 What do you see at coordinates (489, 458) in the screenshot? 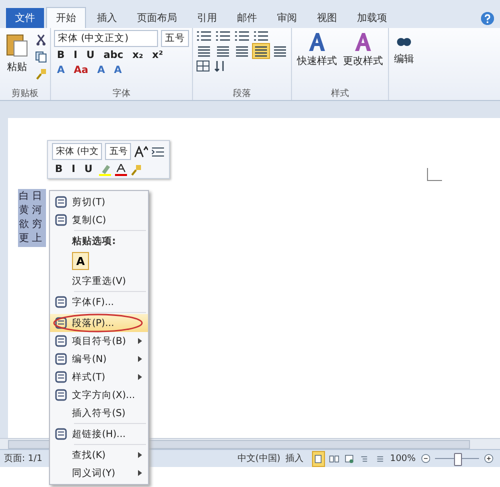
I see `zoom-in-icon` at bounding box center [489, 458].